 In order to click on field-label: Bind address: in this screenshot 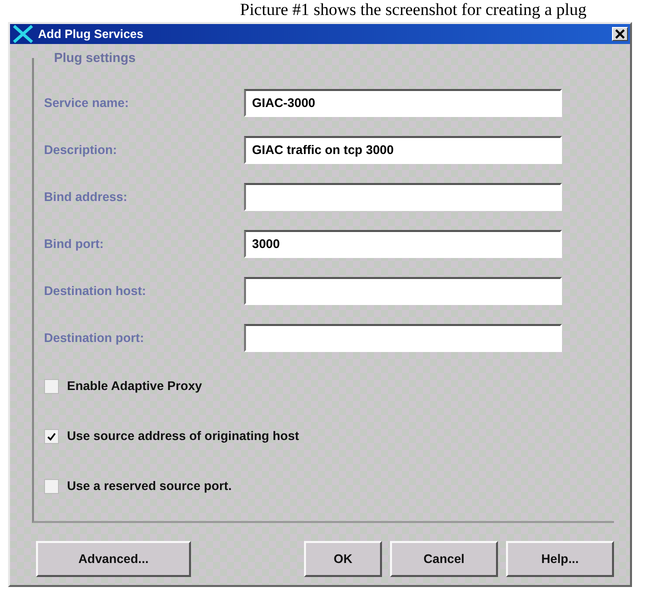, I will do `click(86, 197)`.